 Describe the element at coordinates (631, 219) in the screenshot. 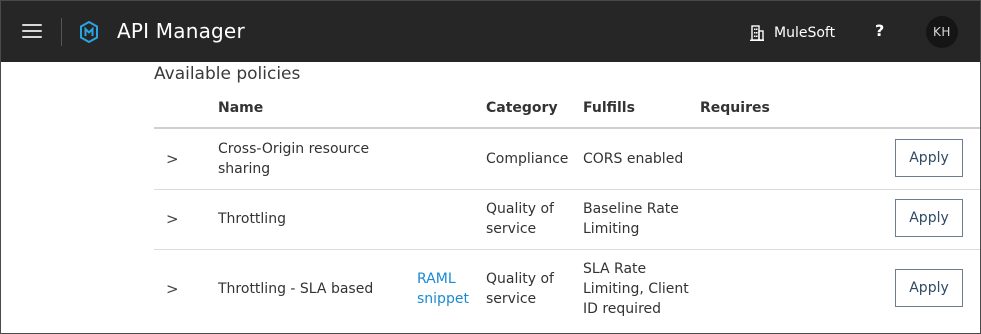

I see `policy-fulfills: Baseline Rate Limiting` at that location.